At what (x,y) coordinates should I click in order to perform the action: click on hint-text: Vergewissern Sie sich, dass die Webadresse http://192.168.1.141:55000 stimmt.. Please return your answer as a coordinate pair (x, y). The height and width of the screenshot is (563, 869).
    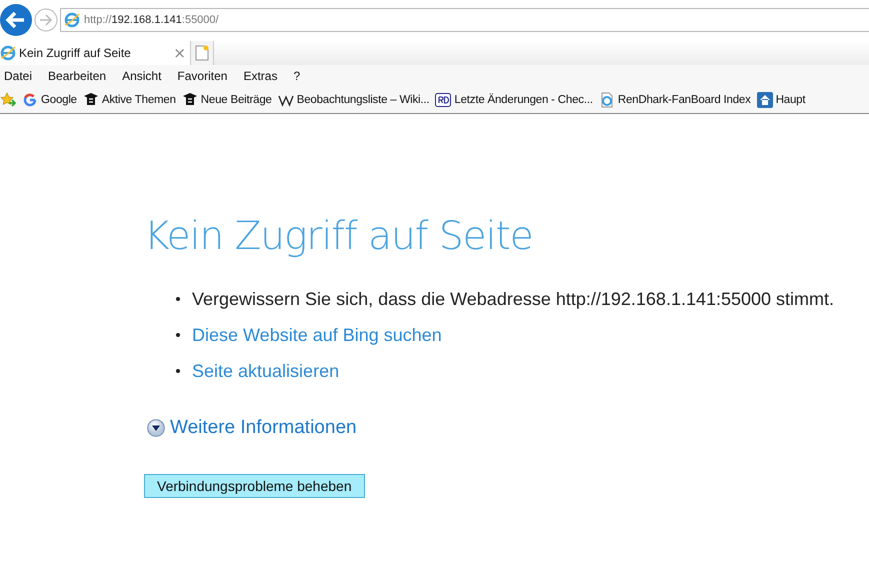
    Looking at the image, I should click on (513, 299).